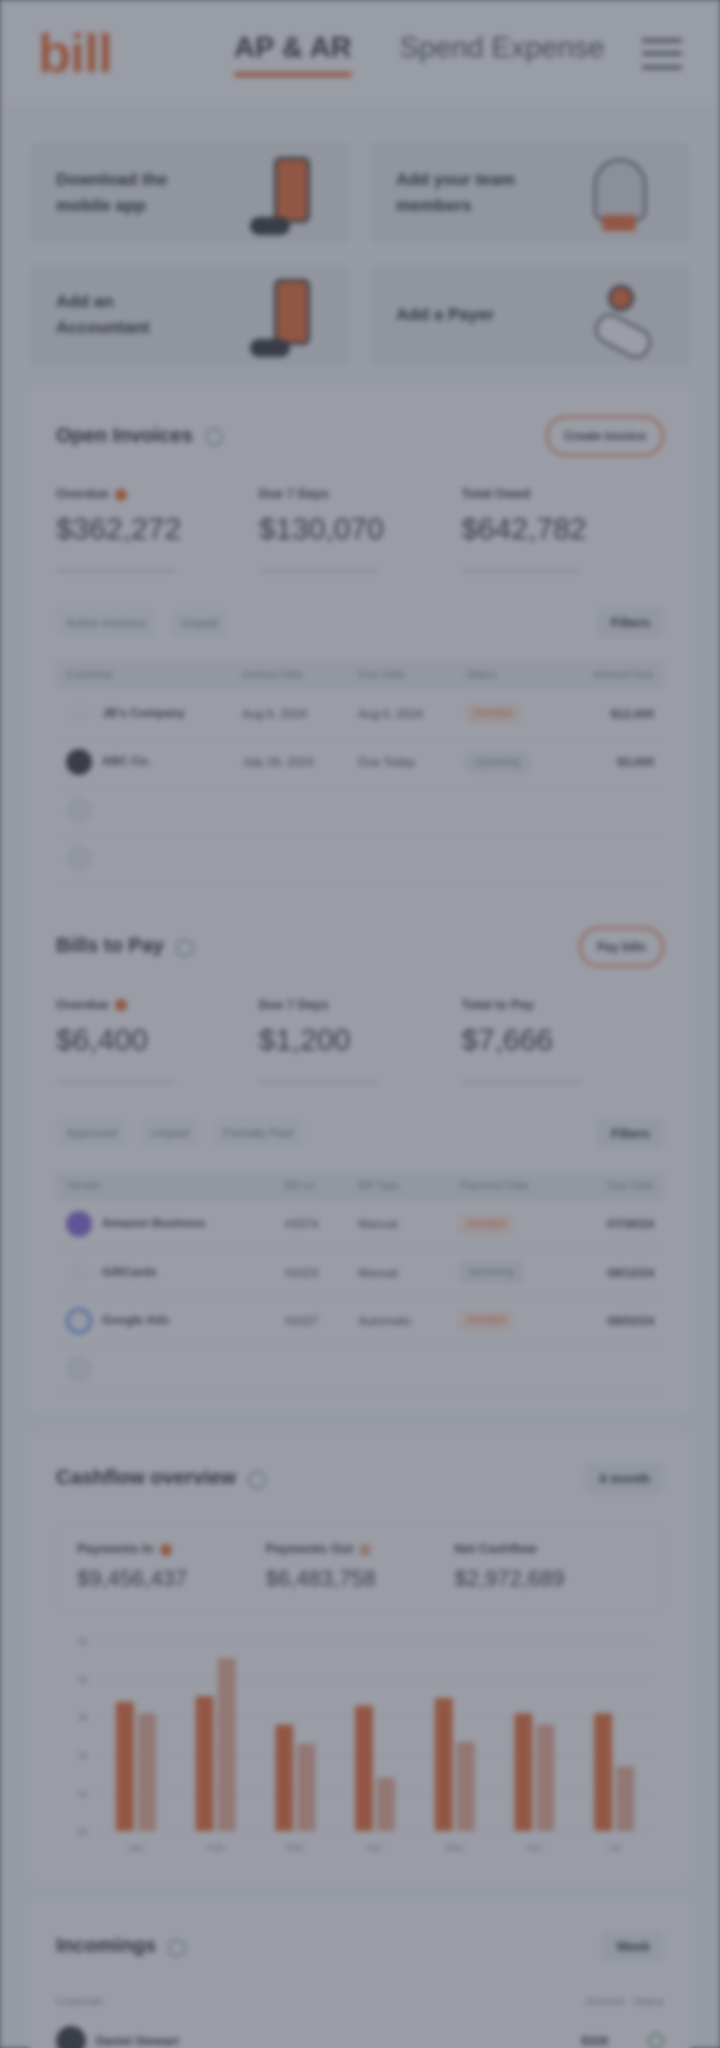 The width and height of the screenshot is (720, 2048). I want to click on column-header: Vendor, so click(165, 1185).